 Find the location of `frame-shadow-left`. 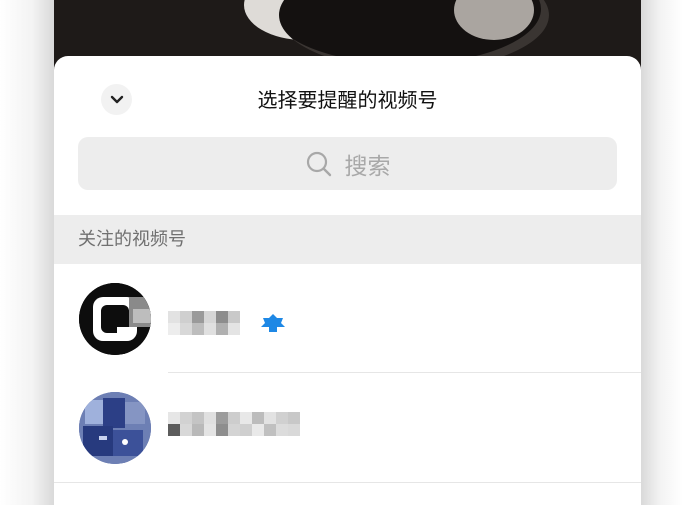

frame-shadow-left is located at coordinates (27, 252).